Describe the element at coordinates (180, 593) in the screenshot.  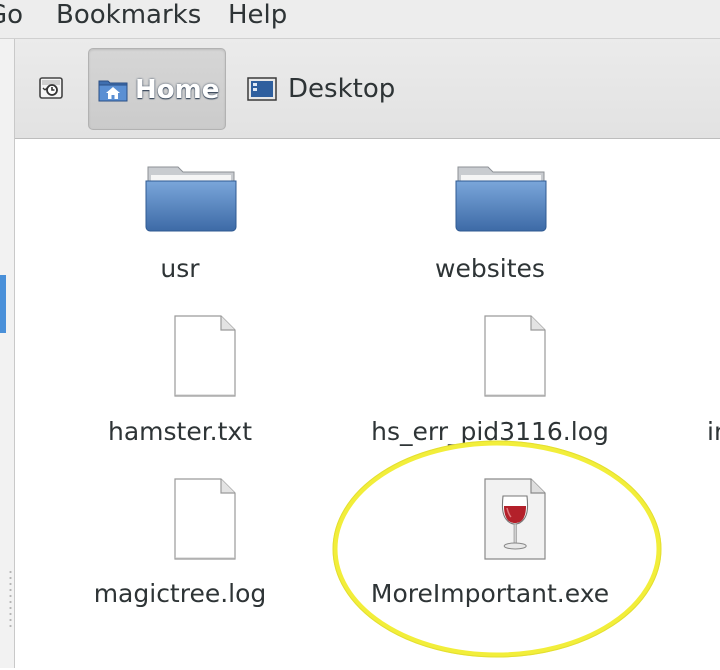
I see `file-name: magictree.log` at that location.